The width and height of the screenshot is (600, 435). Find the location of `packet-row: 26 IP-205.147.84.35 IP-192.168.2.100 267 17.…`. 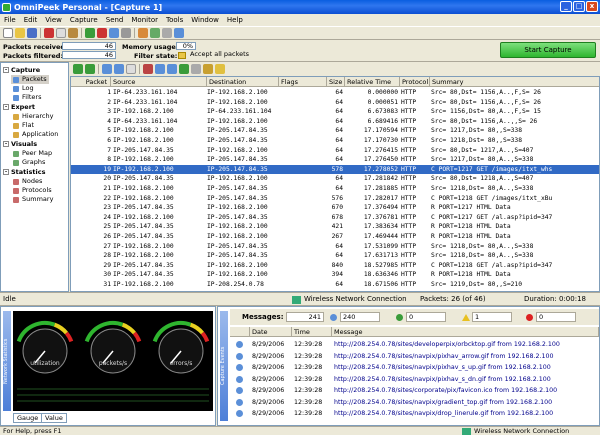

packet-row: 26 IP-205.147.84.35 IP-192.168.2.100 267 17.… is located at coordinates (335, 237).